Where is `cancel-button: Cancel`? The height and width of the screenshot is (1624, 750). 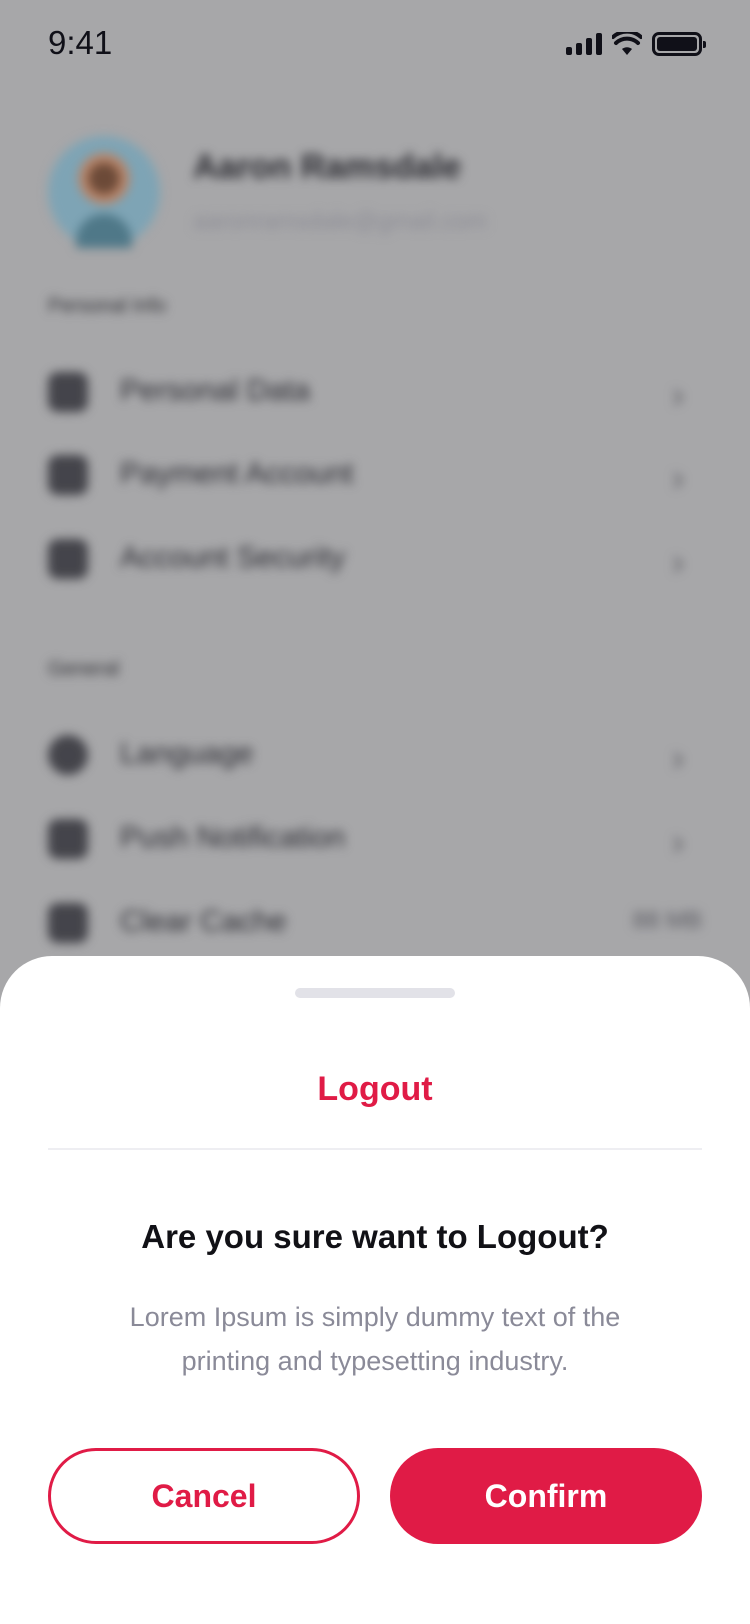 cancel-button: Cancel is located at coordinates (204, 1496).